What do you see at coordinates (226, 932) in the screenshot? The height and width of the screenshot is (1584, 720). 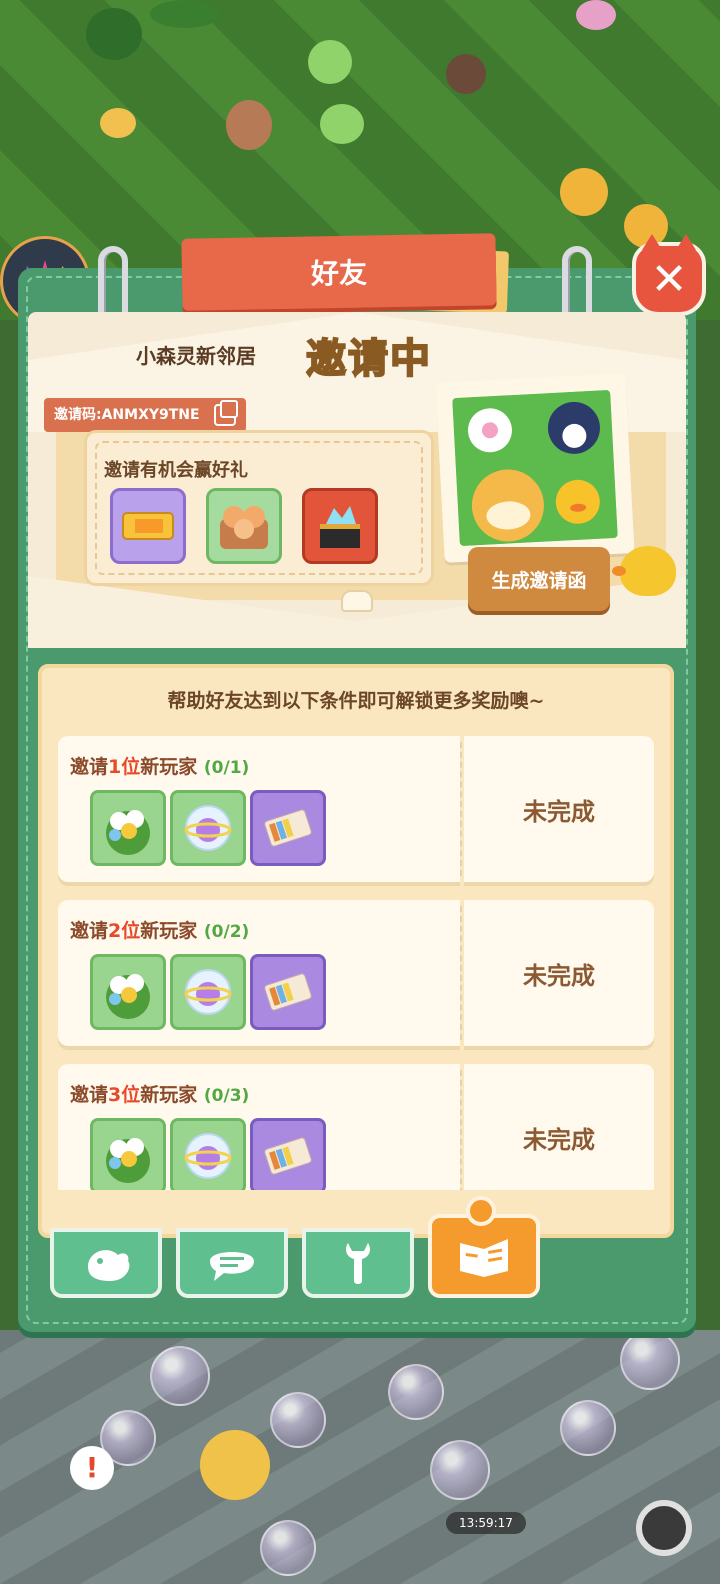 I see `task-progress: (0/2)` at bounding box center [226, 932].